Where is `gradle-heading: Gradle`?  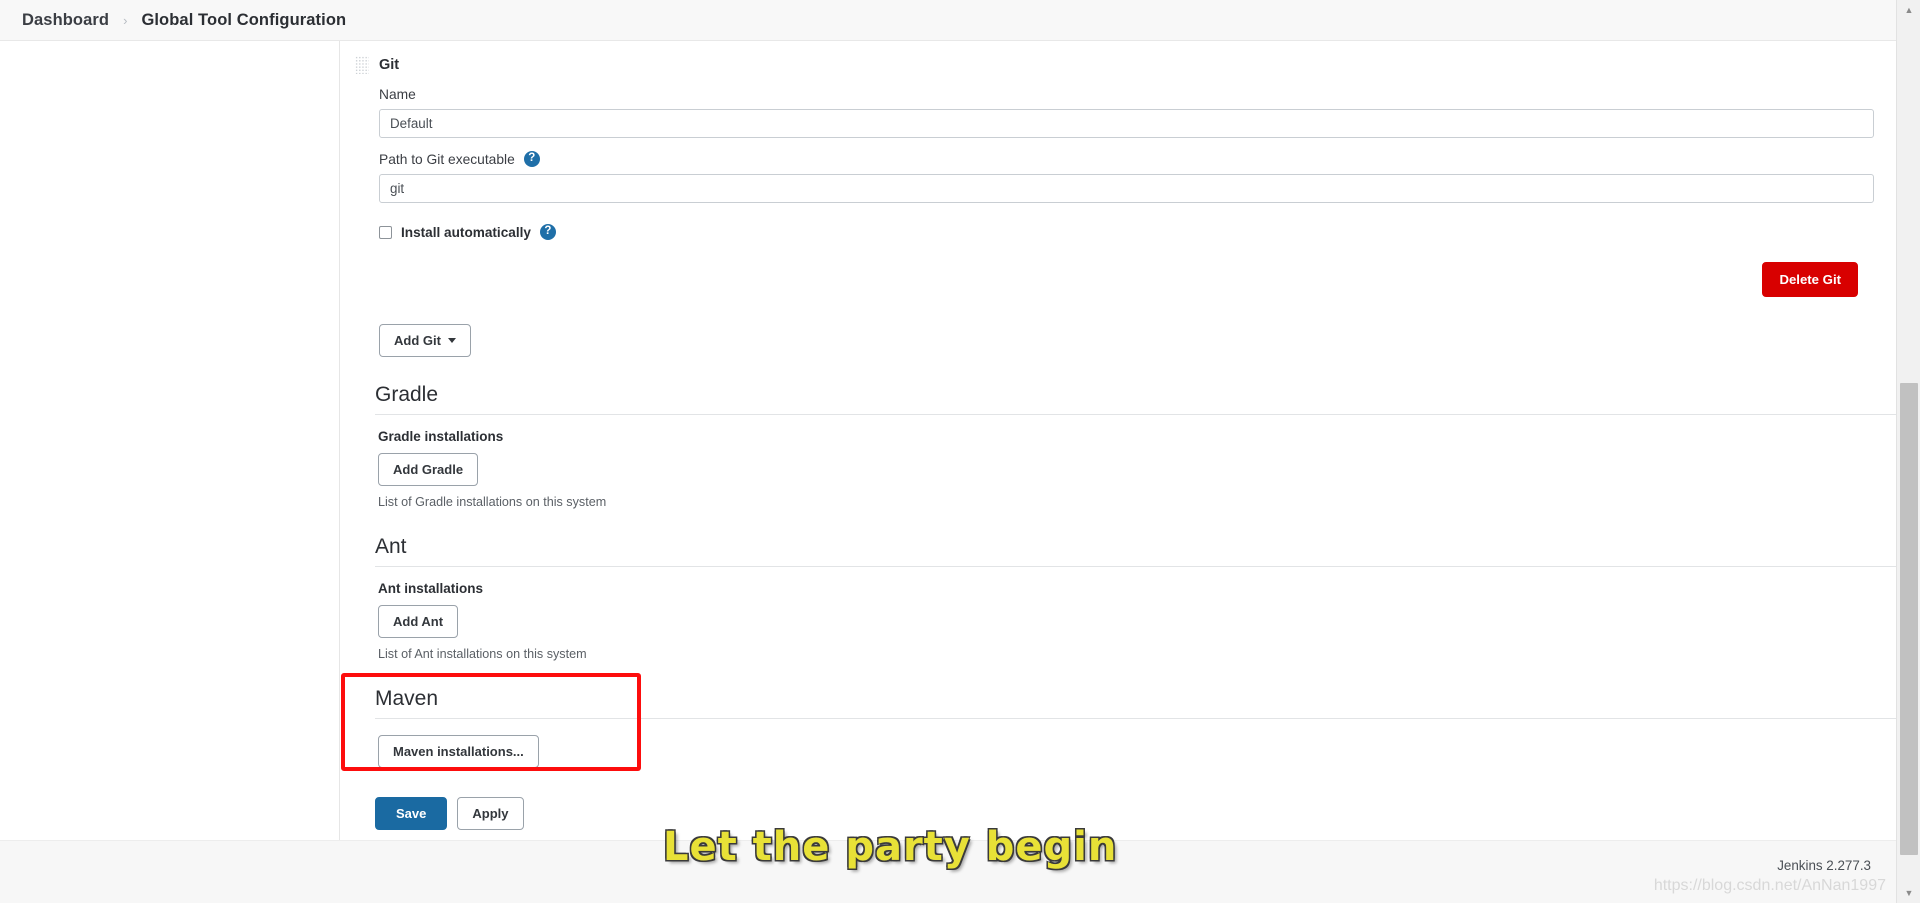 gradle-heading: Gradle is located at coordinates (1147, 399).